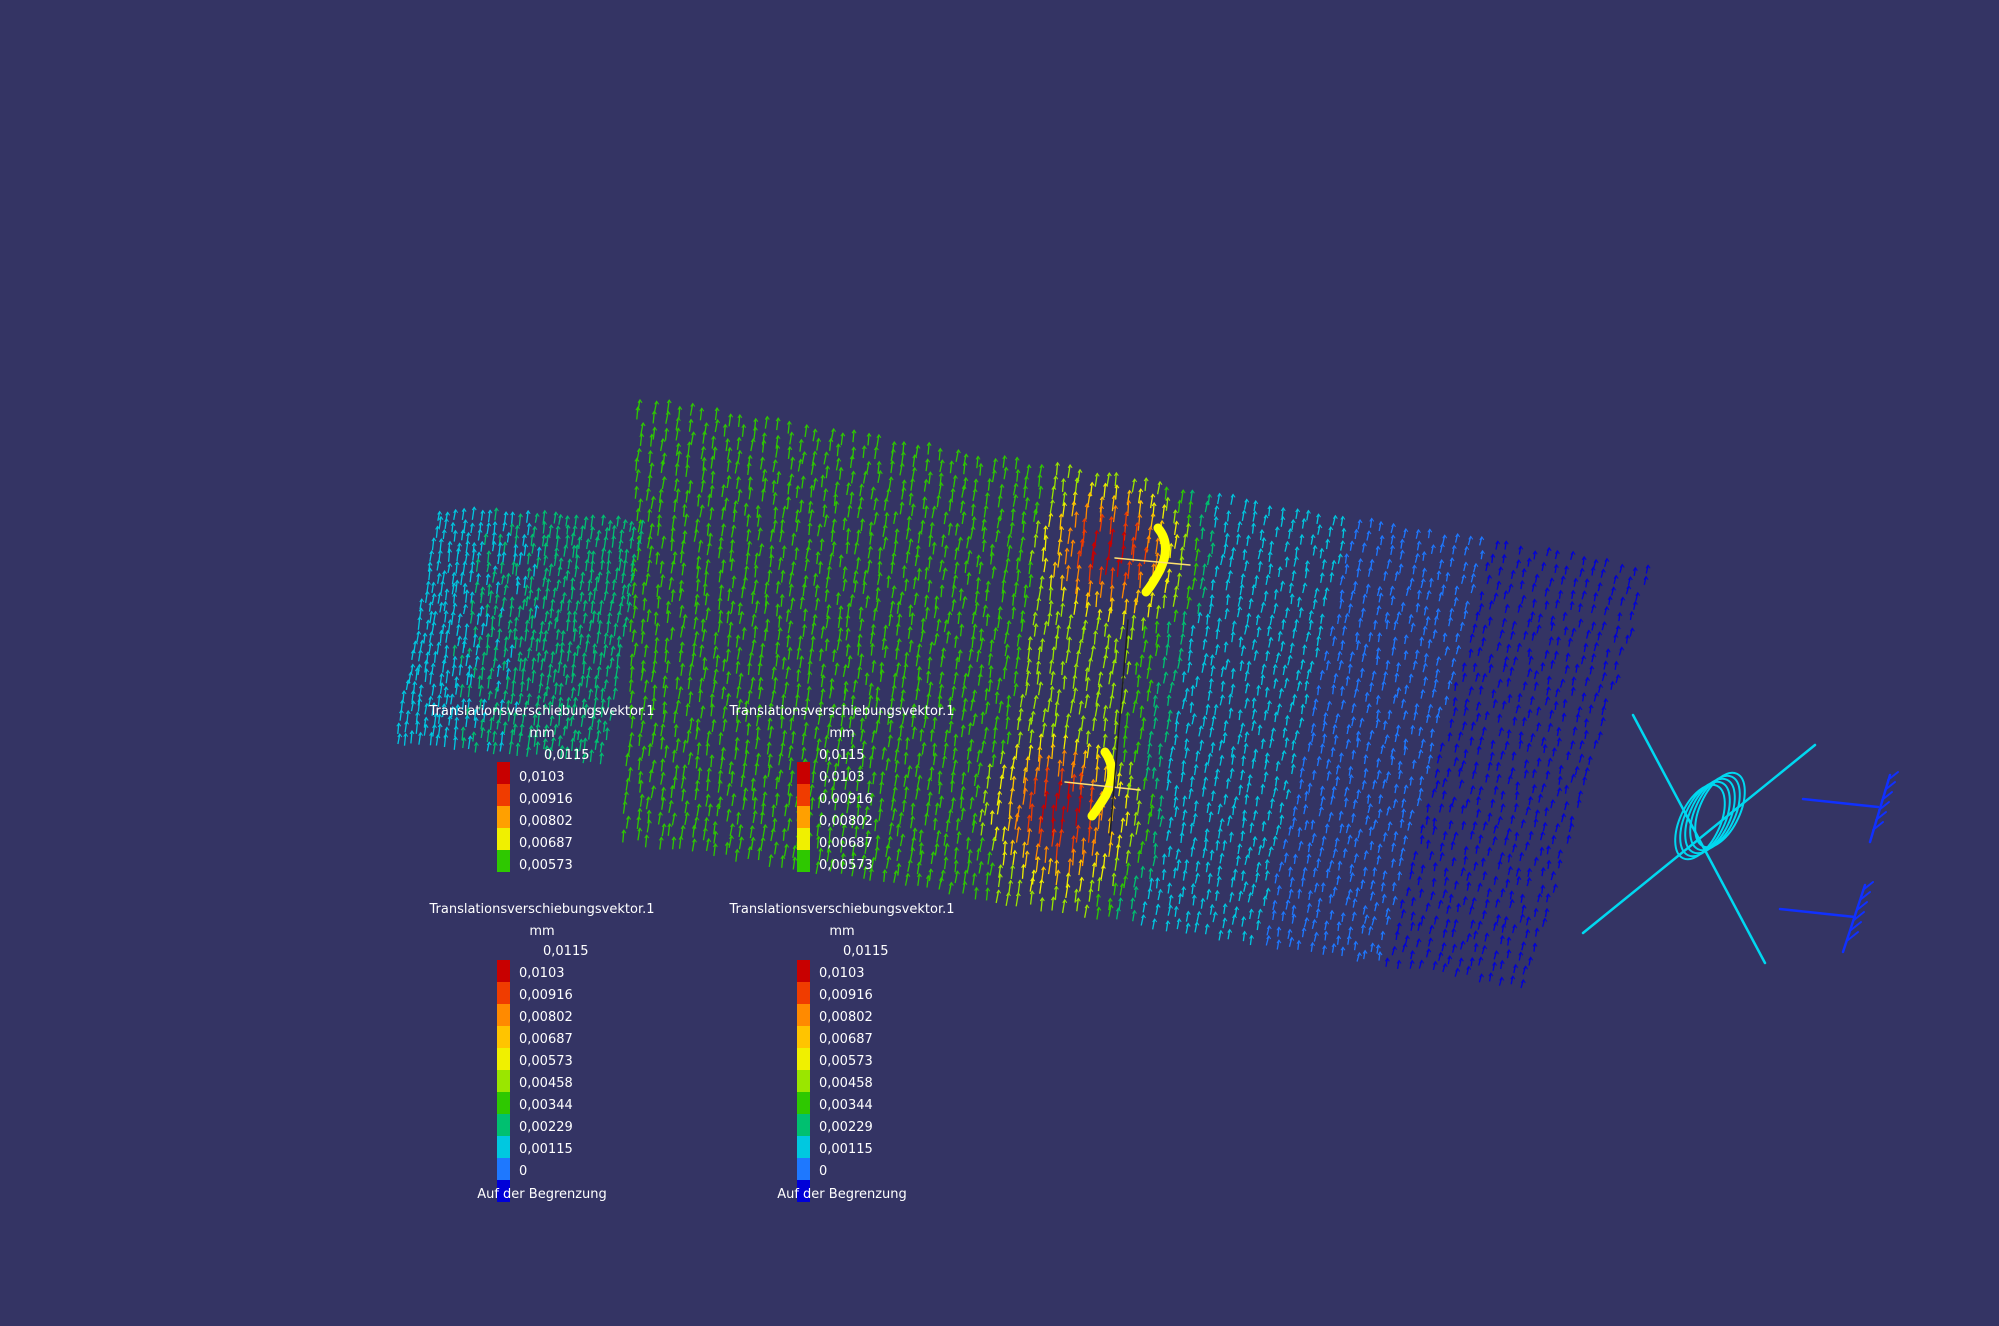 This screenshot has width=1999, height=1326. I want to click on clamp-symbols, so click(1838, 862).